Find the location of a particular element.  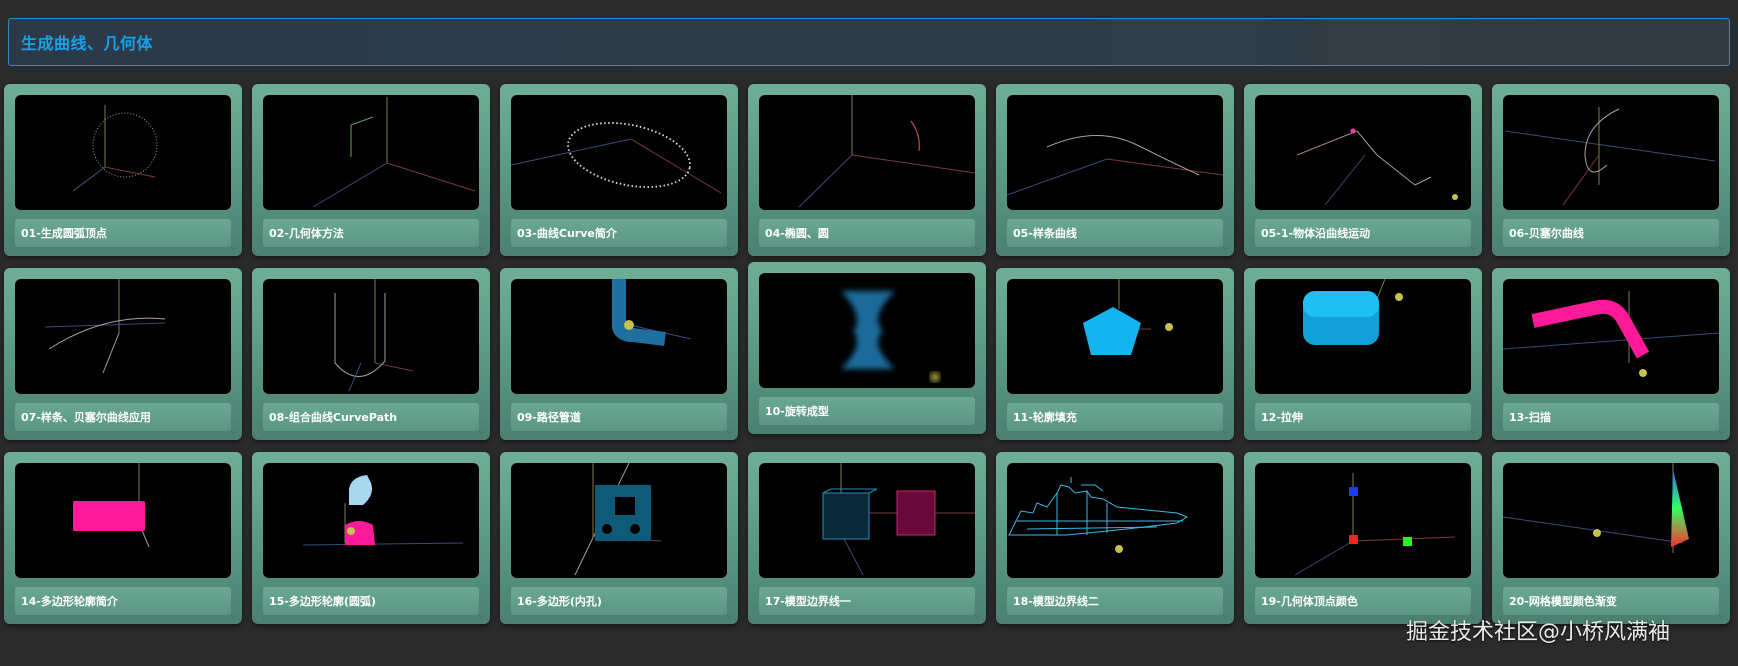

demo-card-02: 02-几何体方法 is located at coordinates (371, 170).